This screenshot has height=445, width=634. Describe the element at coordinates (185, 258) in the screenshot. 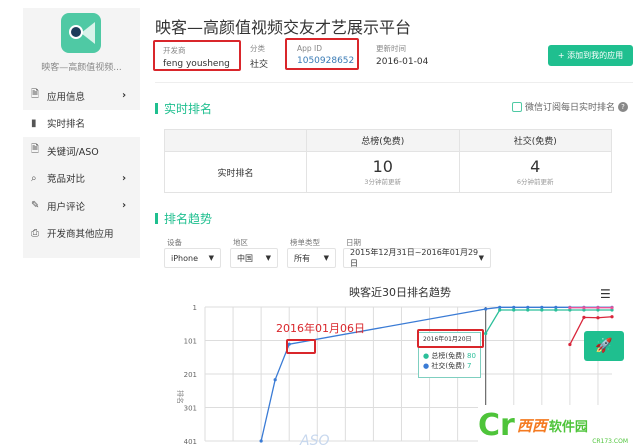

I see `filter-value: iPhone` at that location.